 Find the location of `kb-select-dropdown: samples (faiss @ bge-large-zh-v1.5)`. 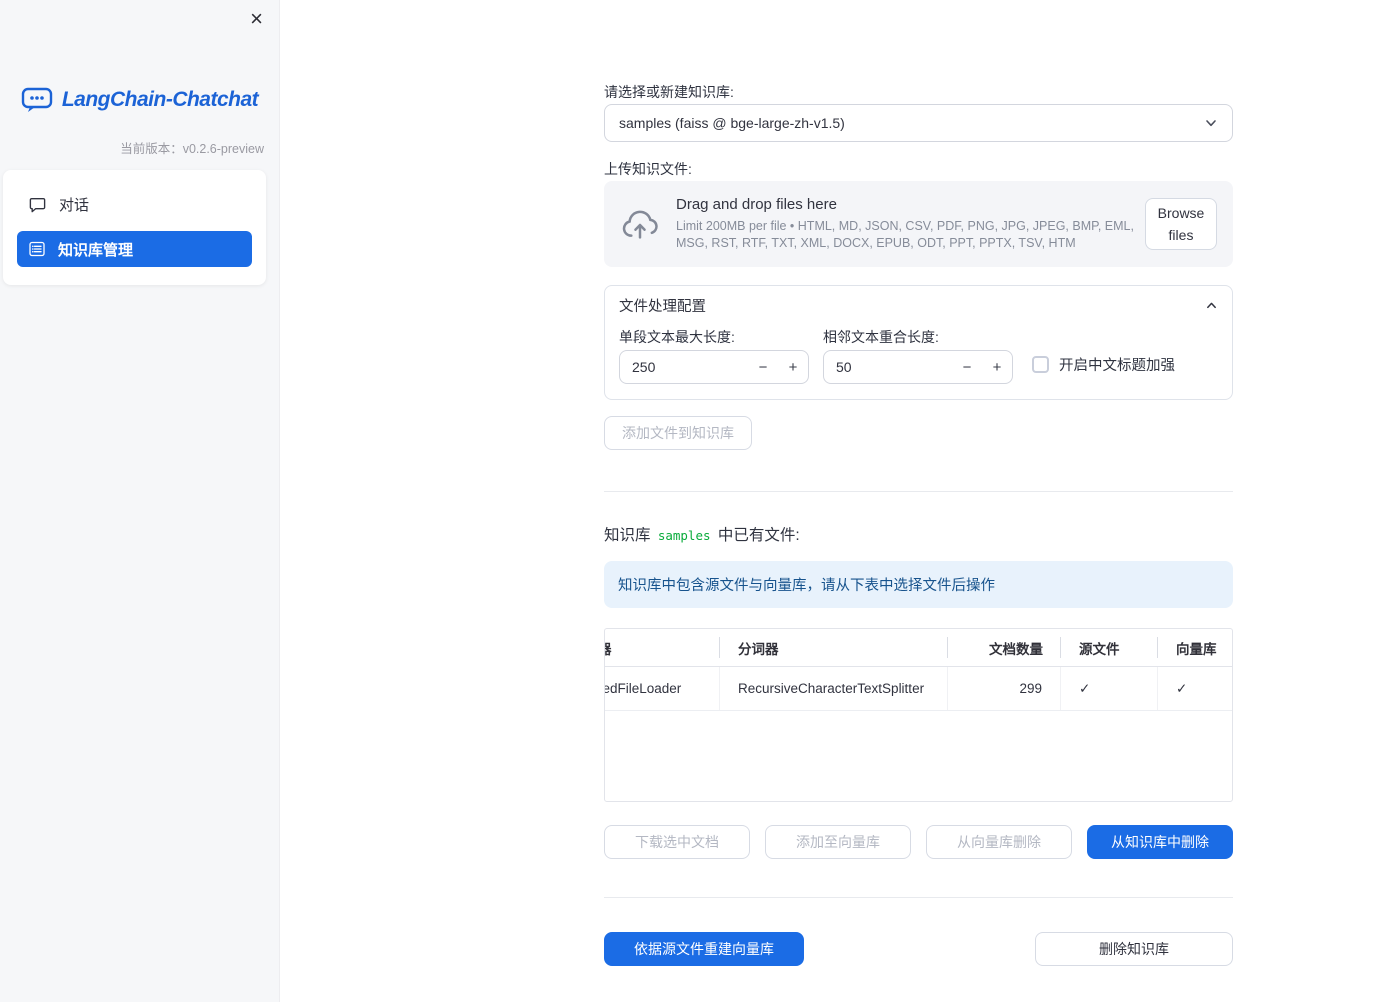

kb-select-dropdown: samples (faiss @ bge-large-zh-v1.5) is located at coordinates (918, 123).